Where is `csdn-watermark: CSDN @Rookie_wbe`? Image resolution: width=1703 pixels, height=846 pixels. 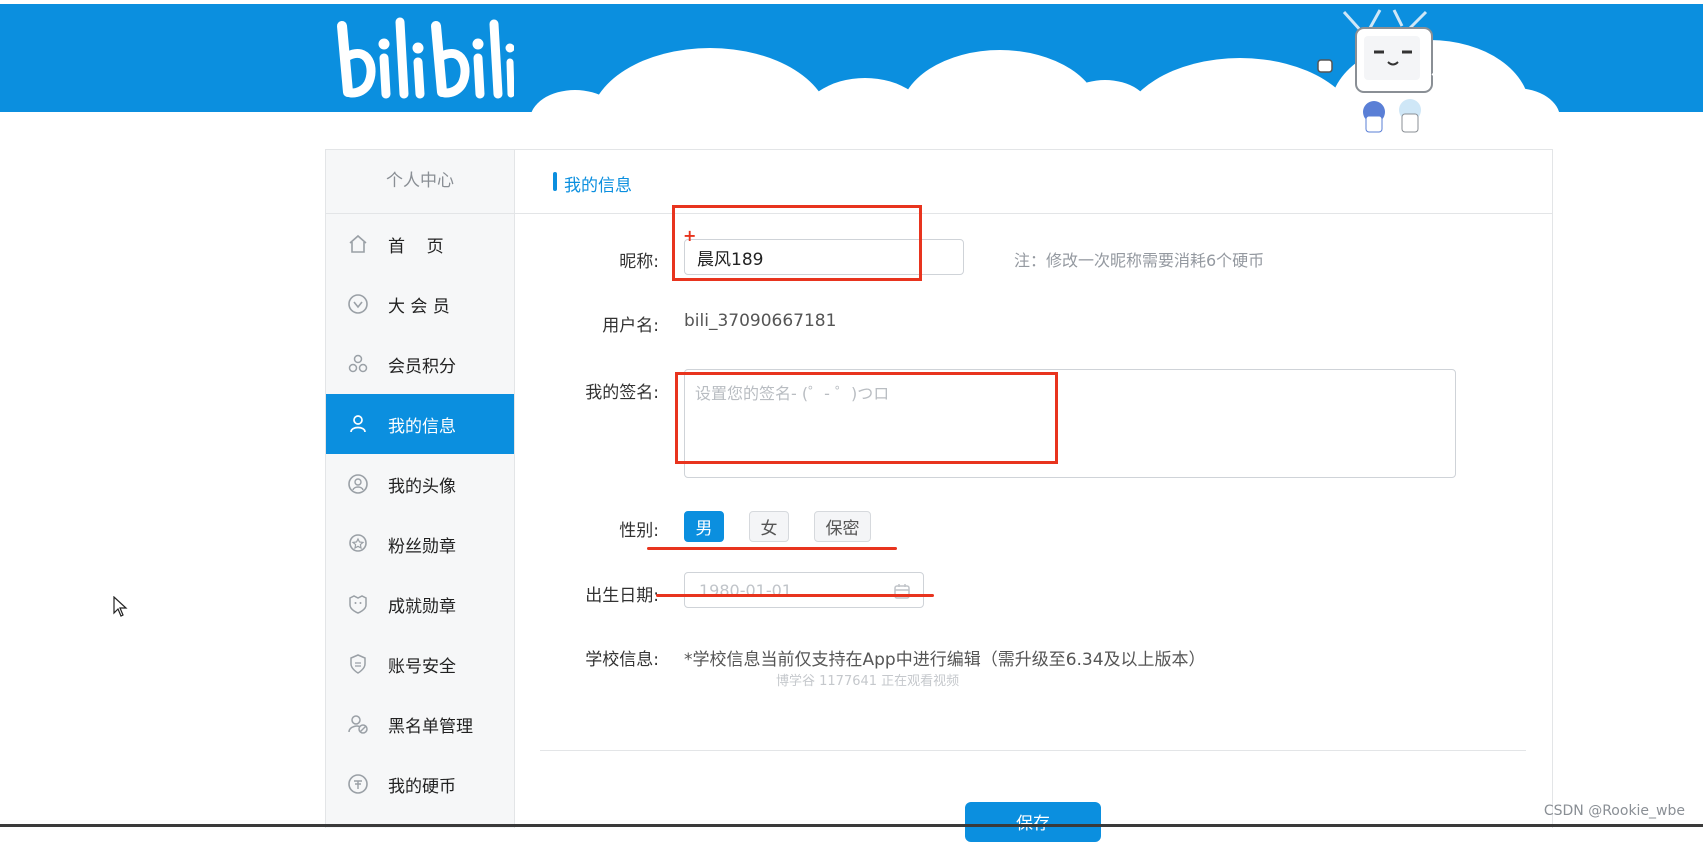
csdn-watermark: CSDN @Rookie_wbe is located at coordinates (1614, 811).